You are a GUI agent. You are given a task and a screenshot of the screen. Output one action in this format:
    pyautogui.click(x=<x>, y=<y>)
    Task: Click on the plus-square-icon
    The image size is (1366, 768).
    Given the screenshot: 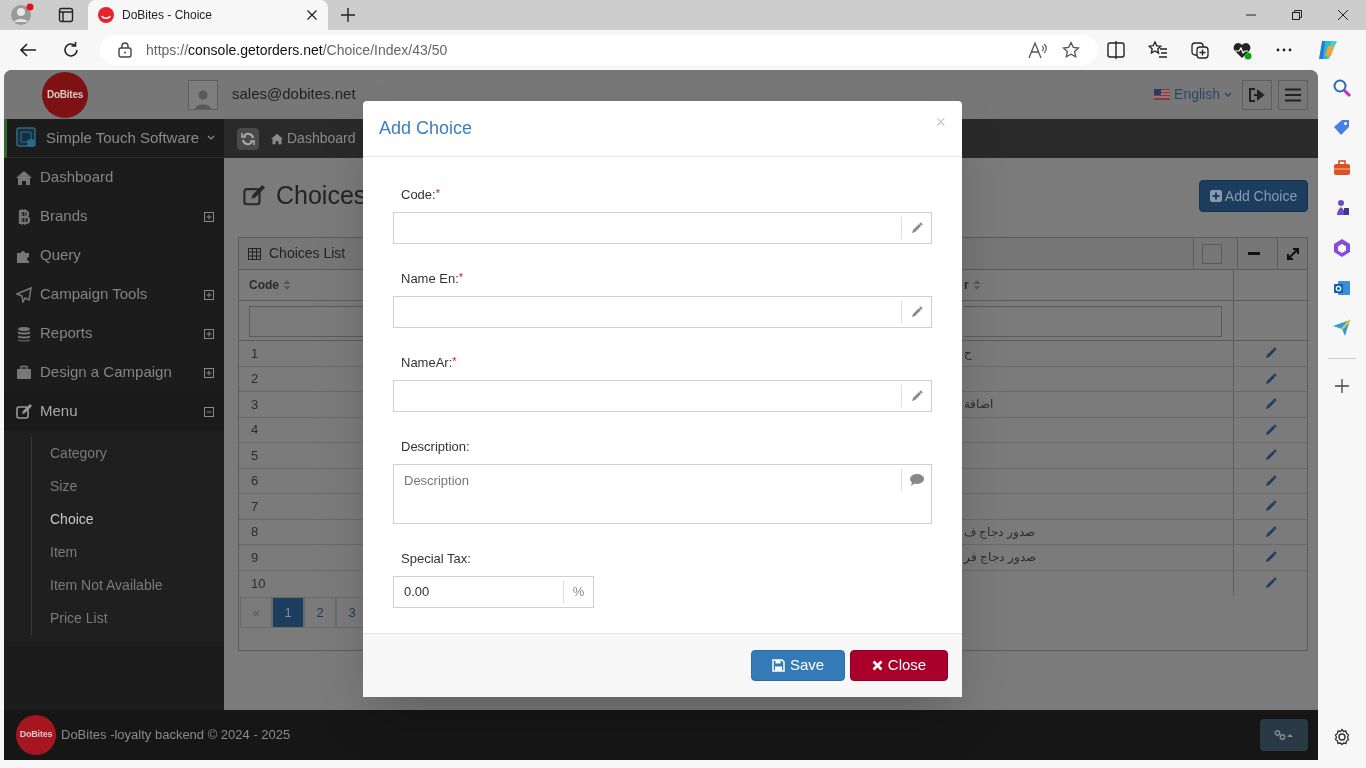 What is the action you would take?
    pyautogui.click(x=1215, y=196)
    